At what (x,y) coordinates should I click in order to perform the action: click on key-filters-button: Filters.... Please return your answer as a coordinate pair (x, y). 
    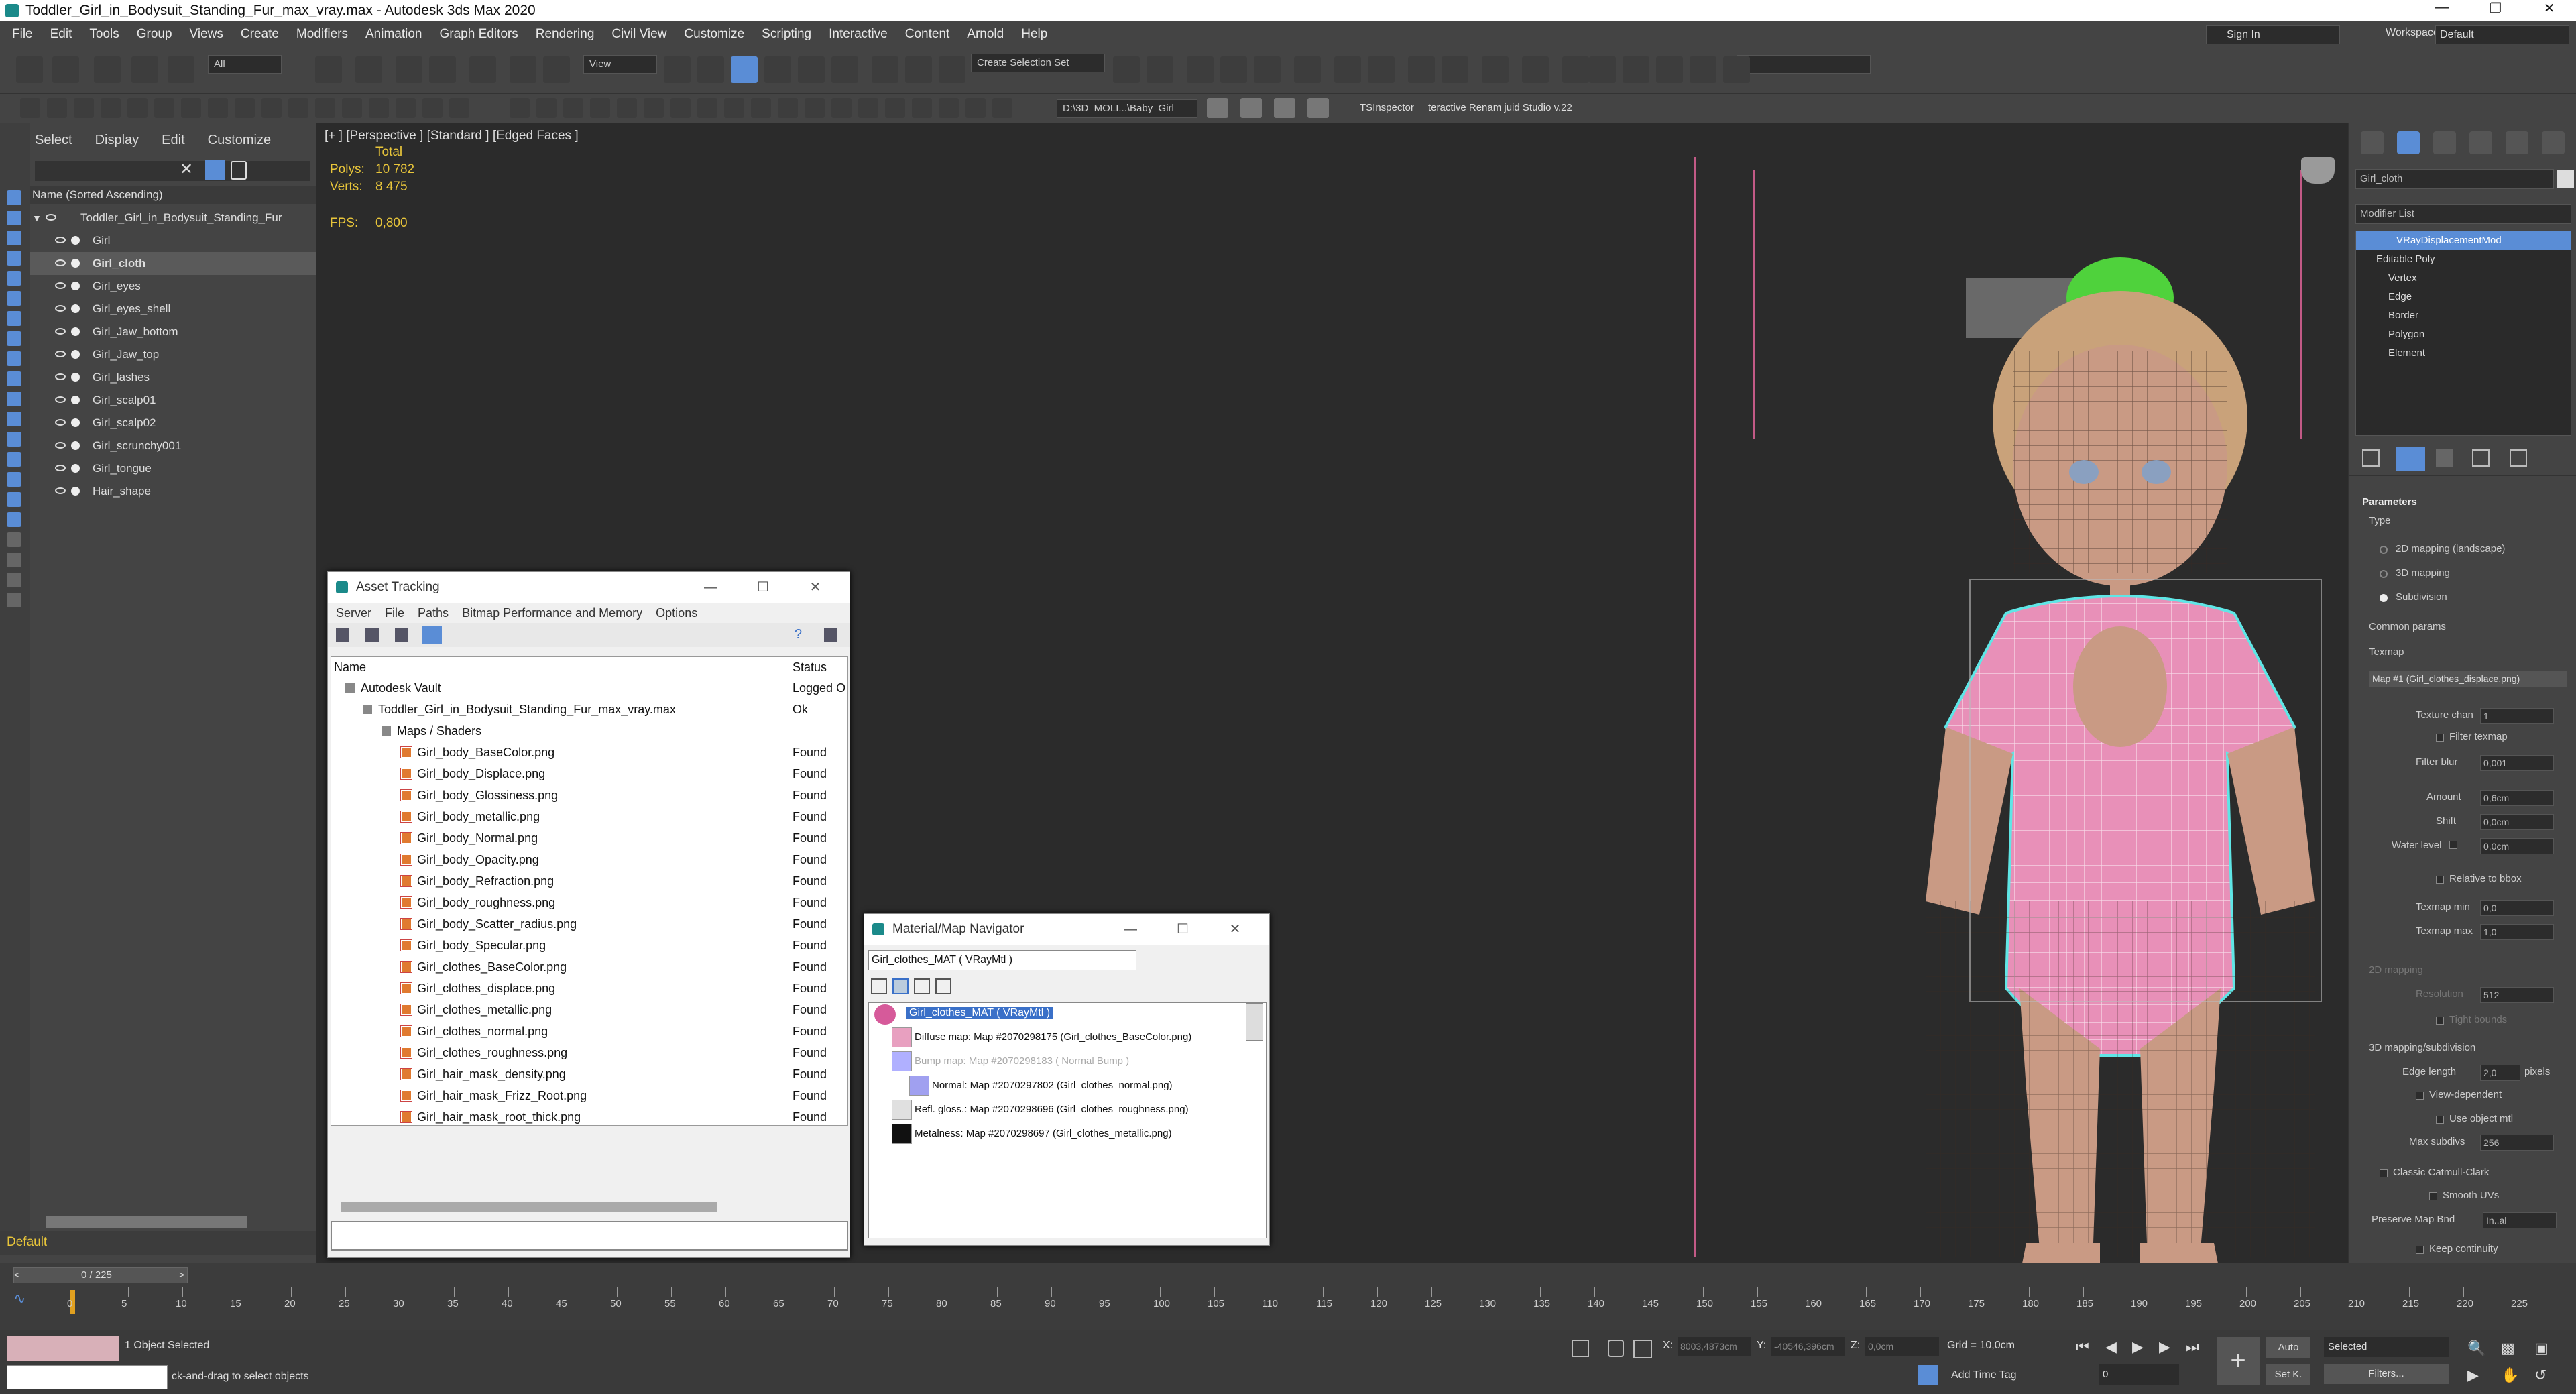
    Looking at the image, I should click on (2386, 1374).